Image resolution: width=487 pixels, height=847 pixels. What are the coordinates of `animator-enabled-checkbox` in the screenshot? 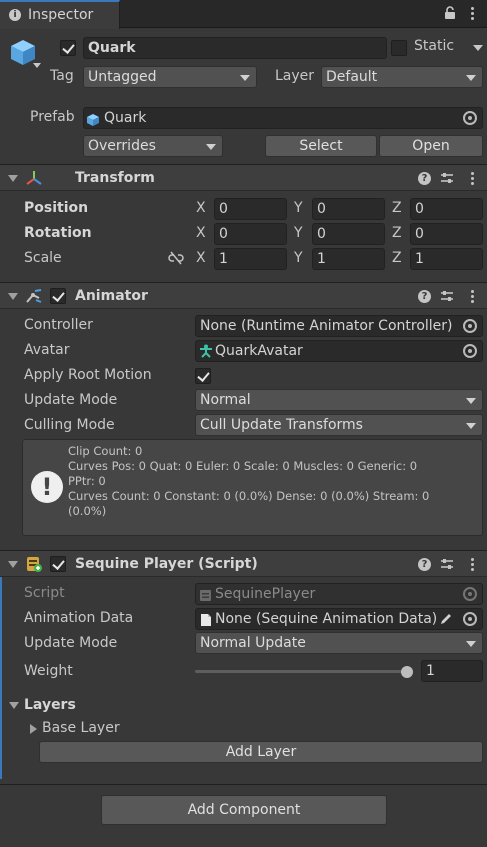 It's located at (58, 296).